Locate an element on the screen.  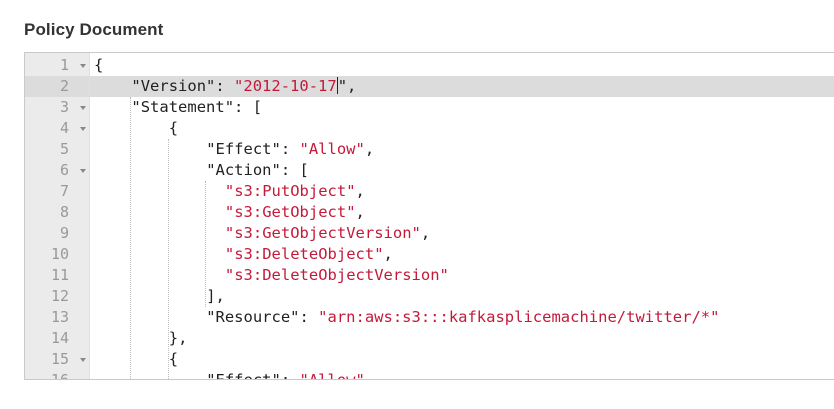
code-line: 7 "s3:PutObject", is located at coordinates (429, 191).